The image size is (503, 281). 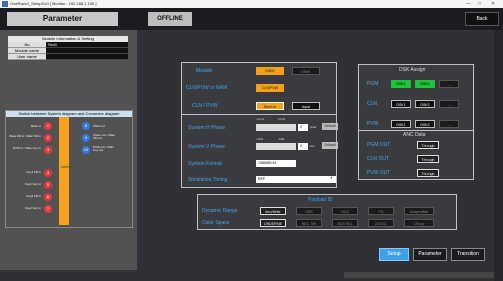 What do you see at coordinates (86, 138) in the screenshot?
I see `output-port-dot: 9` at bounding box center [86, 138].